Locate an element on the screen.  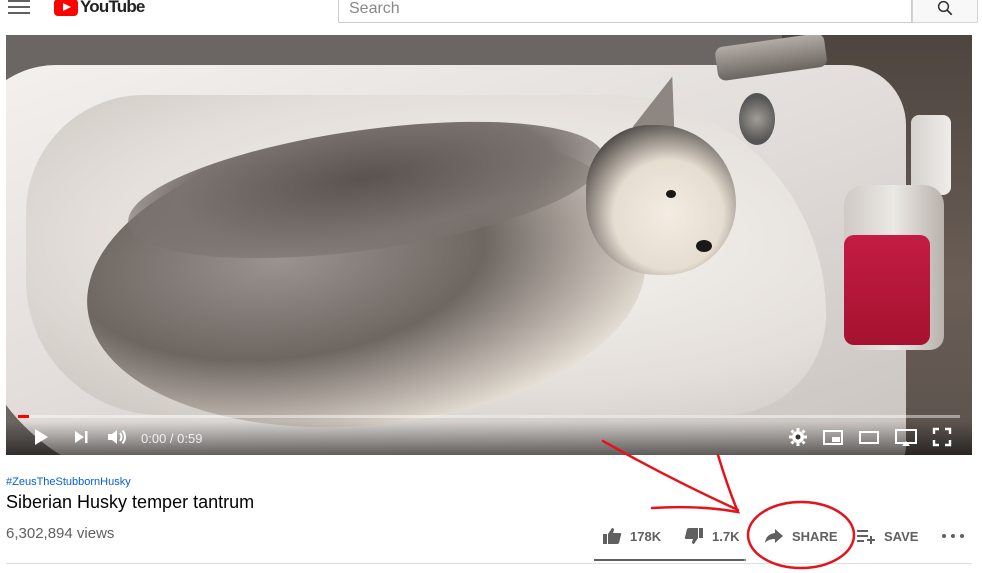
more-actions-button is located at coordinates (953, 538).